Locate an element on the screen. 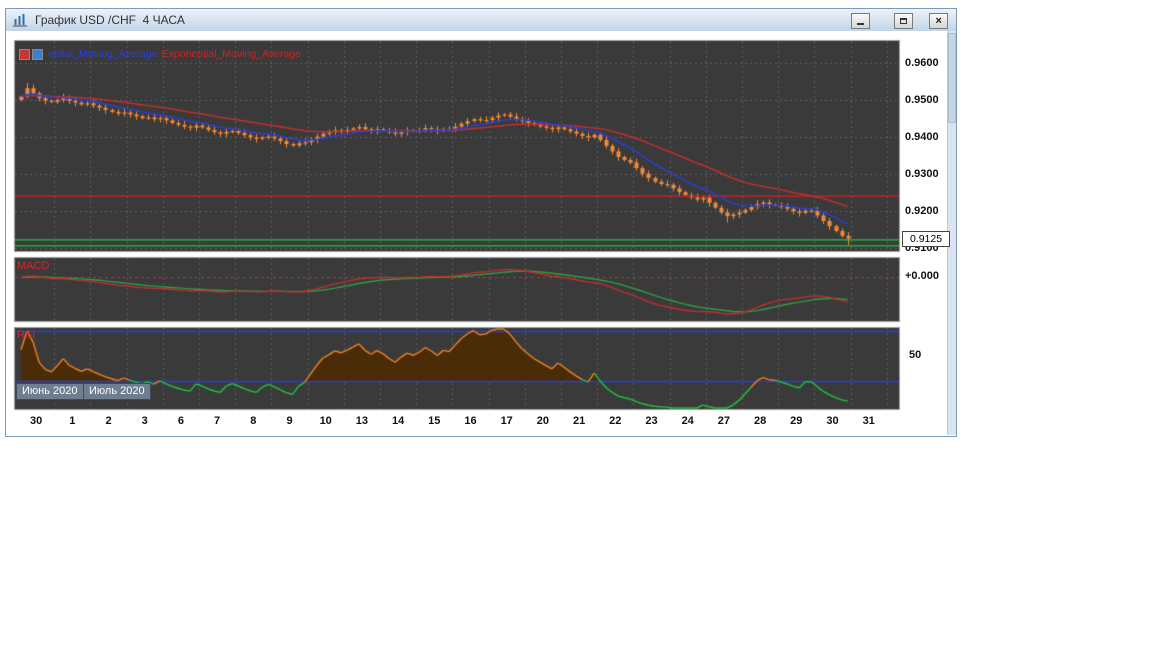 This screenshot has width=1152, height=648. time-axis-label: 22 is located at coordinates (615, 421).